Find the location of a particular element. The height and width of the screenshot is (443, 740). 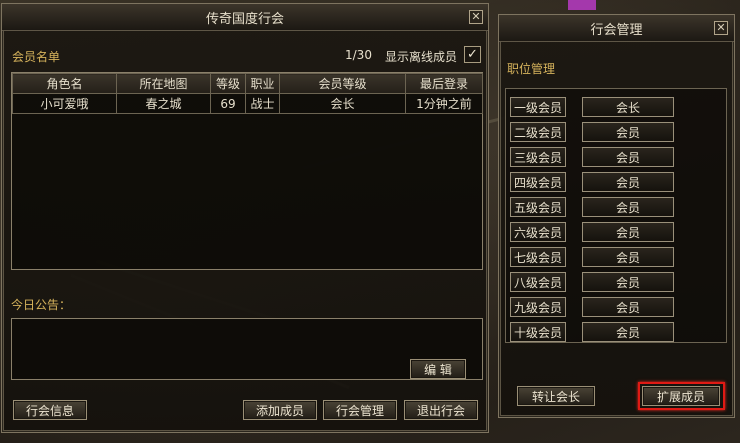

list-item: 六级会员 会员 is located at coordinates (616, 232).